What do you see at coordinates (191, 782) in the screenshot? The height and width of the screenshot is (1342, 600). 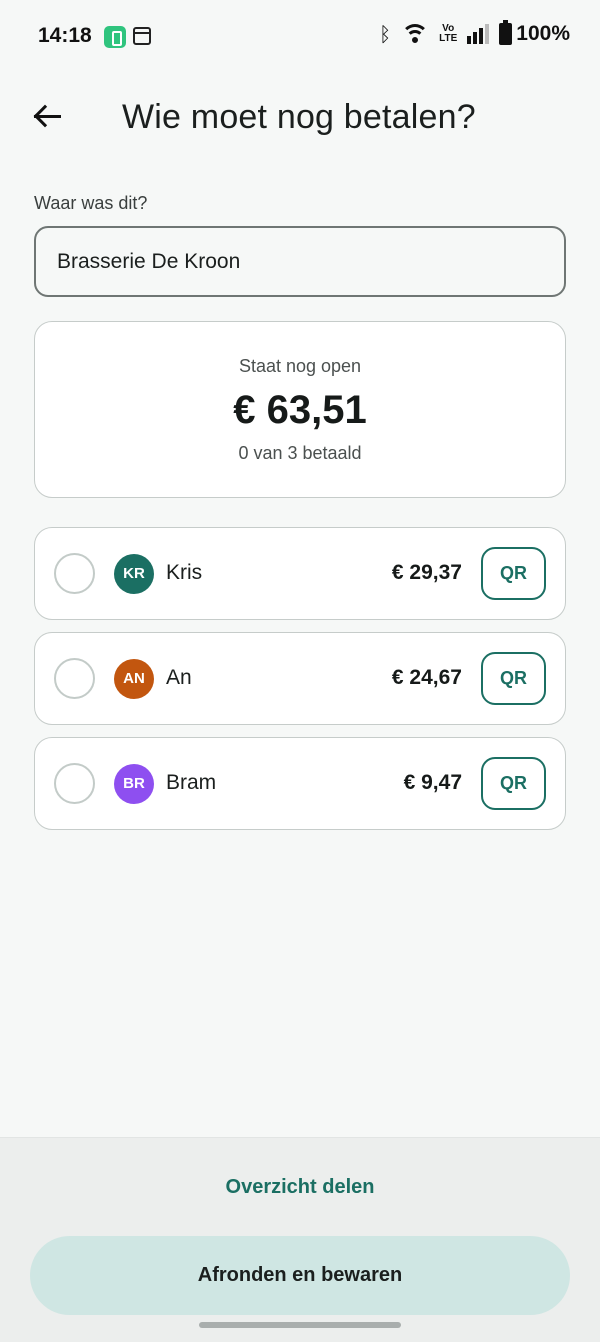 I see `person-name: Bram` at bounding box center [191, 782].